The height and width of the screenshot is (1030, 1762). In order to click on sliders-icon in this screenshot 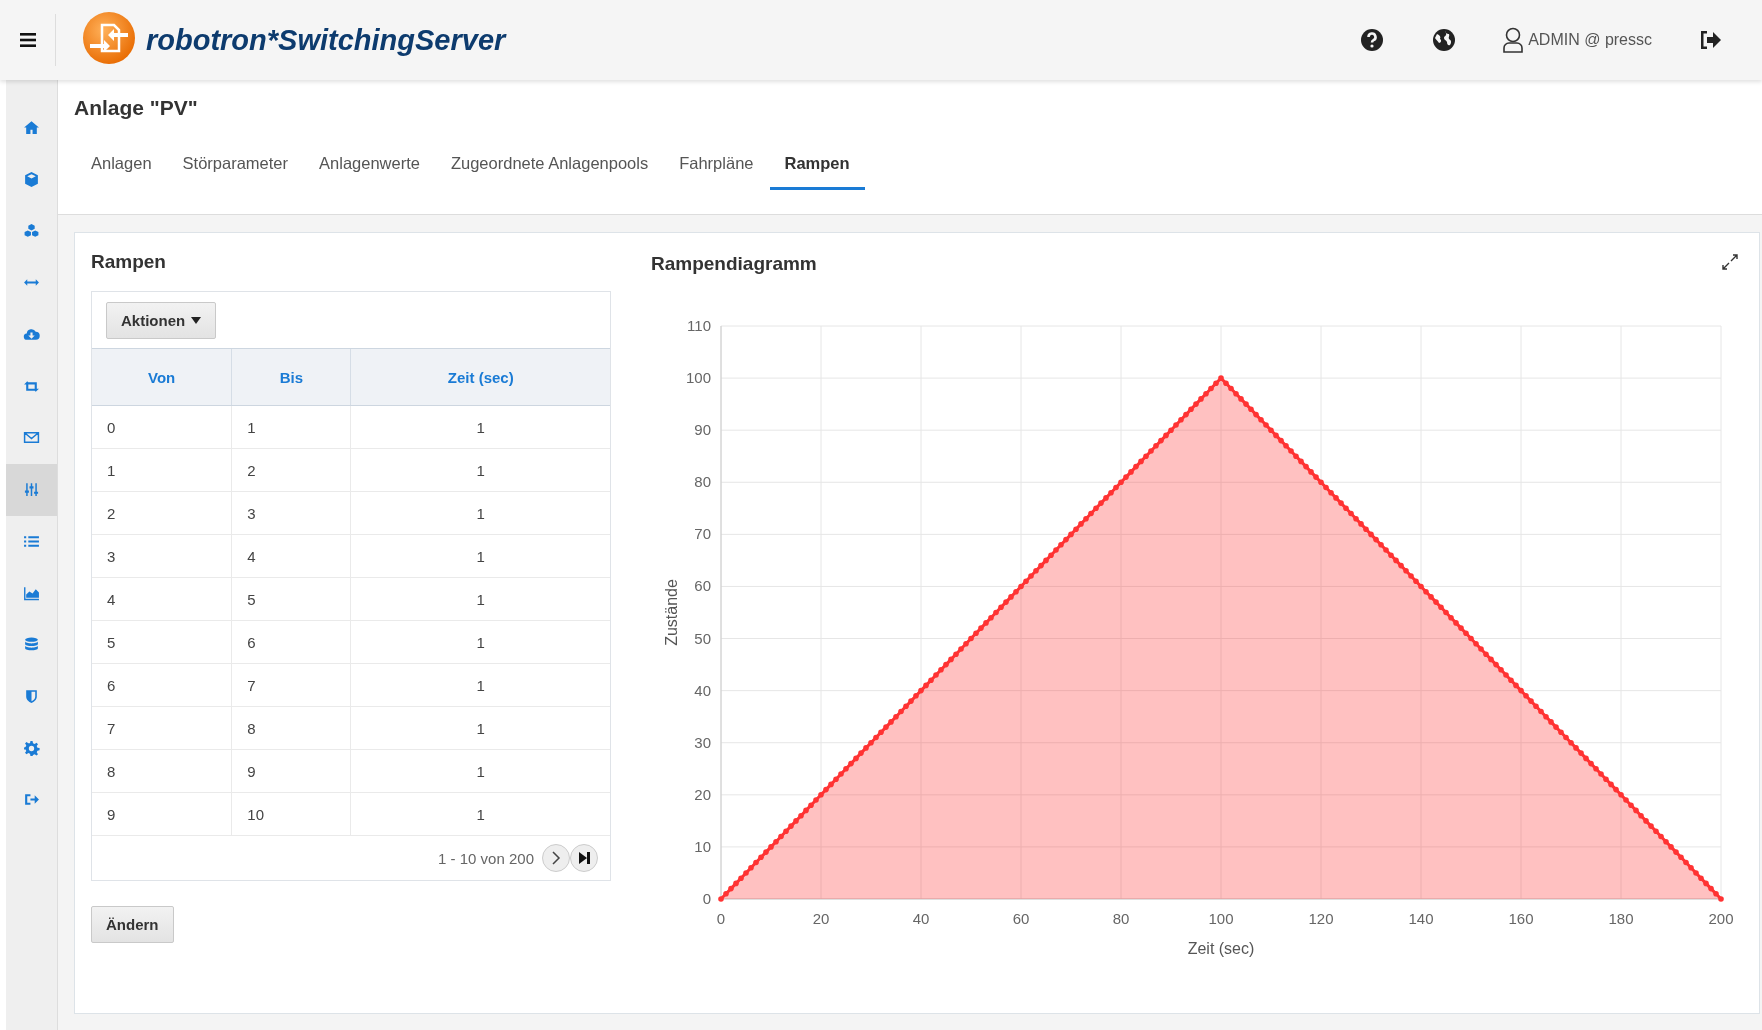, I will do `click(31, 490)`.